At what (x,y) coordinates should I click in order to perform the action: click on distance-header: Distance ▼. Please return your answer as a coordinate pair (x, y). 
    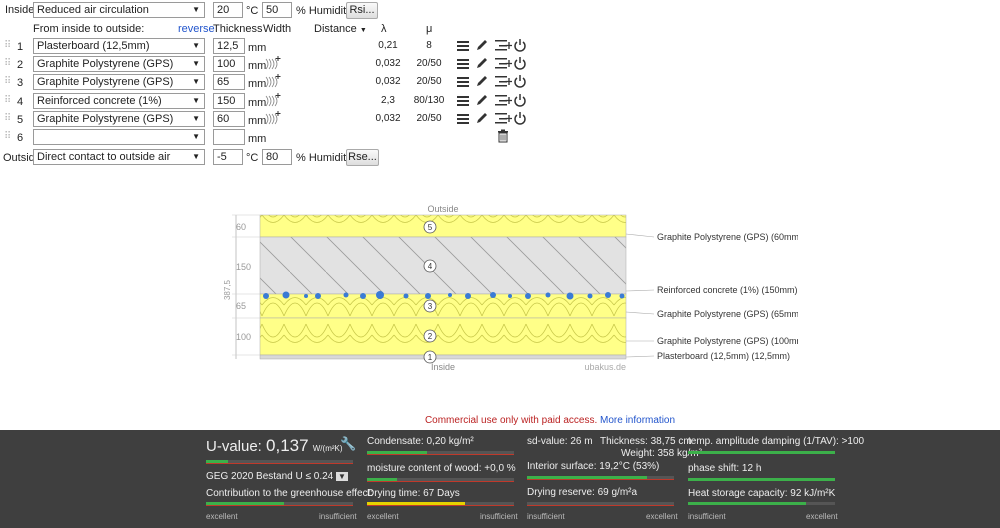
    Looking at the image, I should click on (340, 30).